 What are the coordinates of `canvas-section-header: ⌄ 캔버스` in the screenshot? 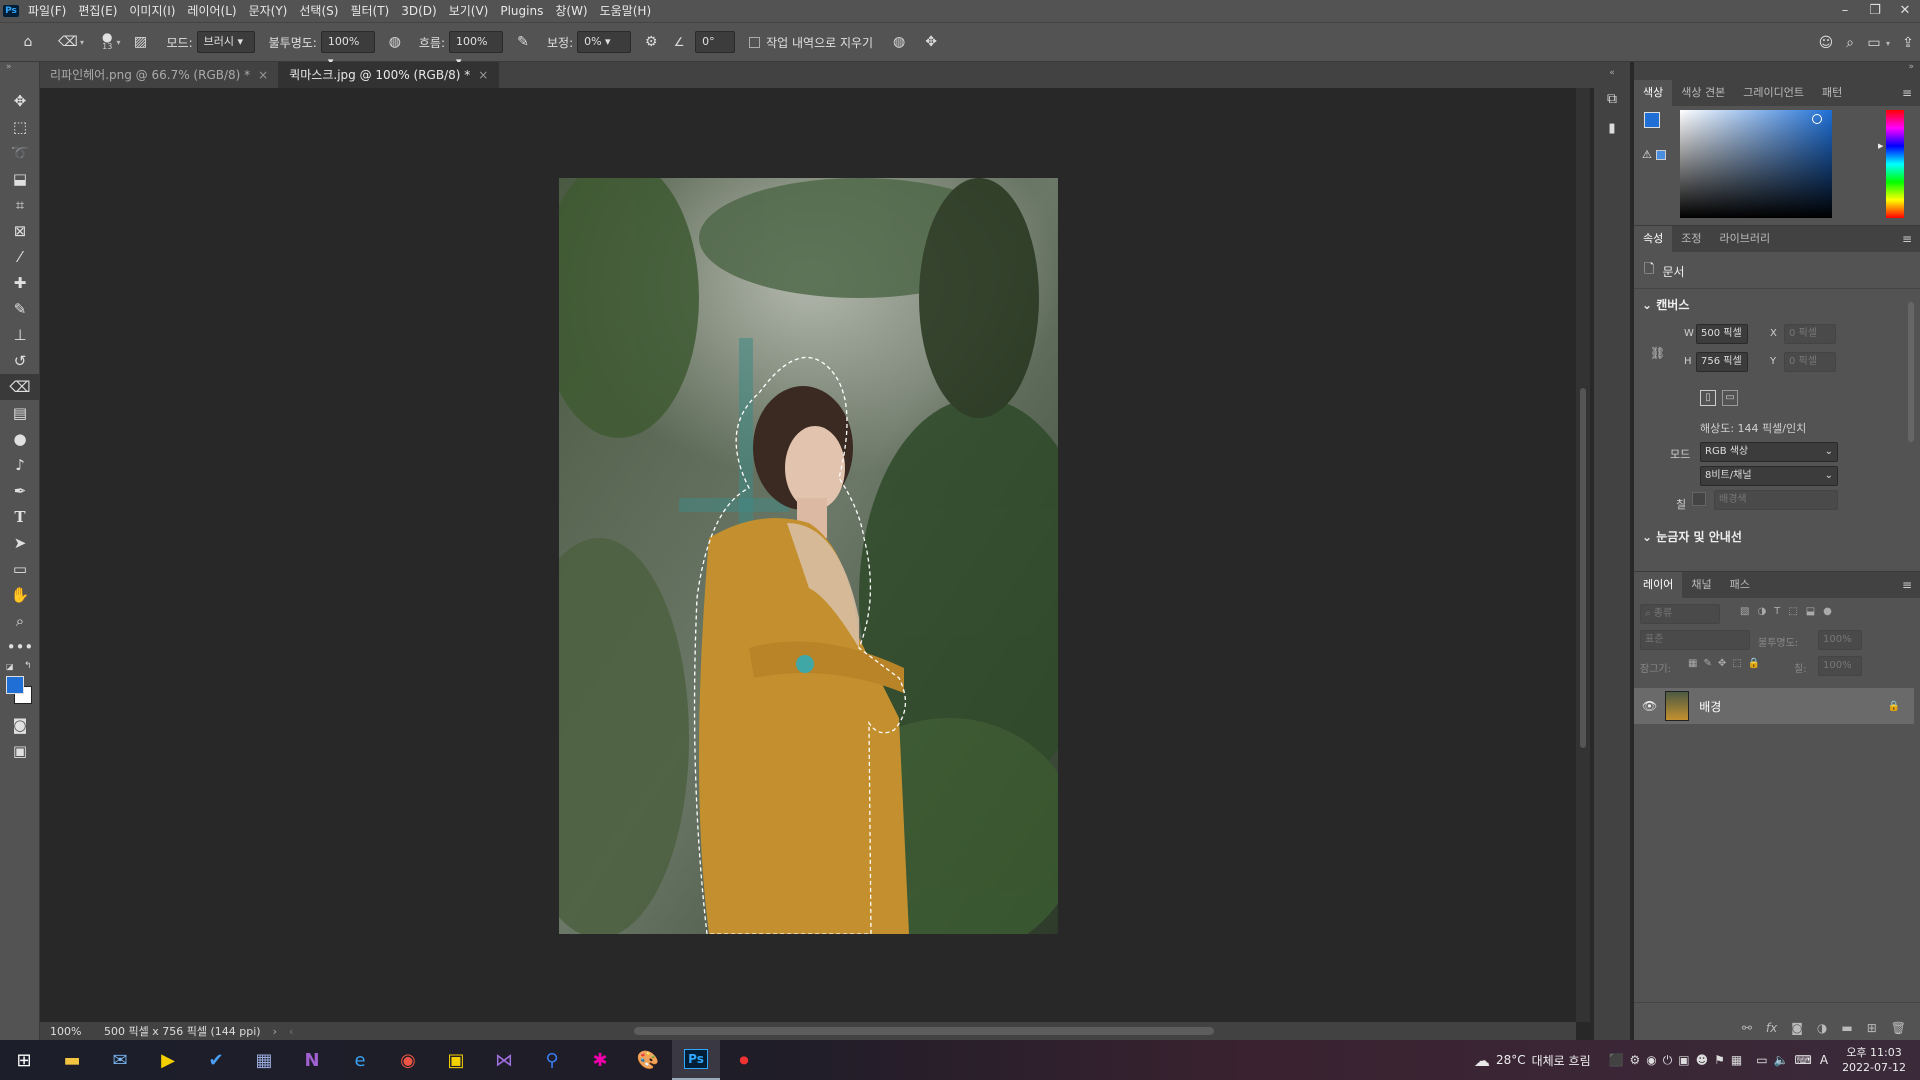 It's located at (1665, 304).